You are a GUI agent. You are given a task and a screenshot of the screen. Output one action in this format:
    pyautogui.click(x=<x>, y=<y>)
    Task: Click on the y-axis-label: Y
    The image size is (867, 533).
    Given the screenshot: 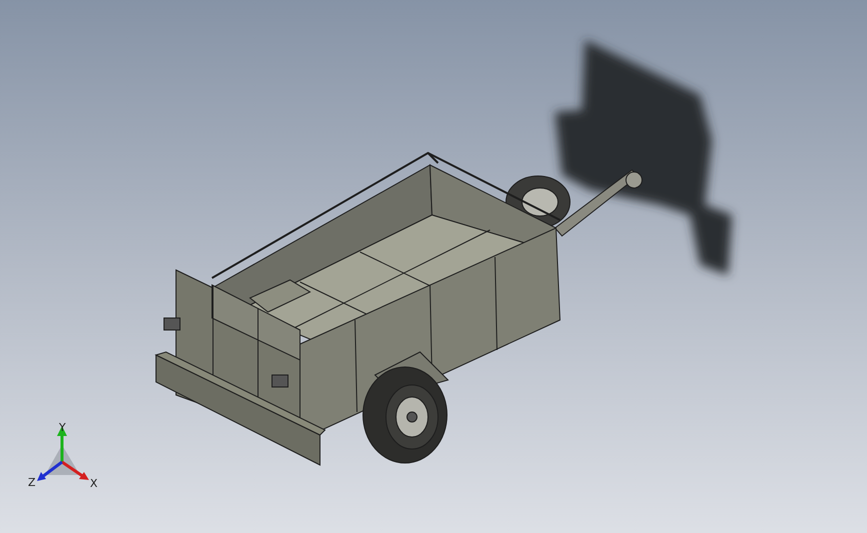 What is the action you would take?
    pyautogui.click(x=62, y=427)
    